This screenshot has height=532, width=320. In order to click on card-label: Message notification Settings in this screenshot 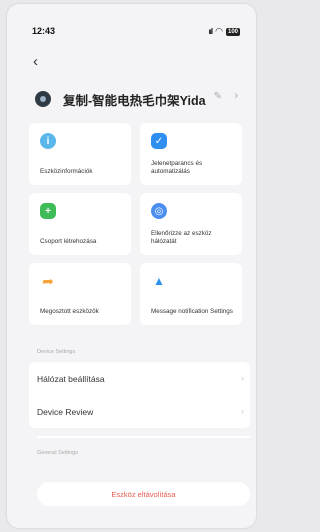, I will do `click(192, 311)`.